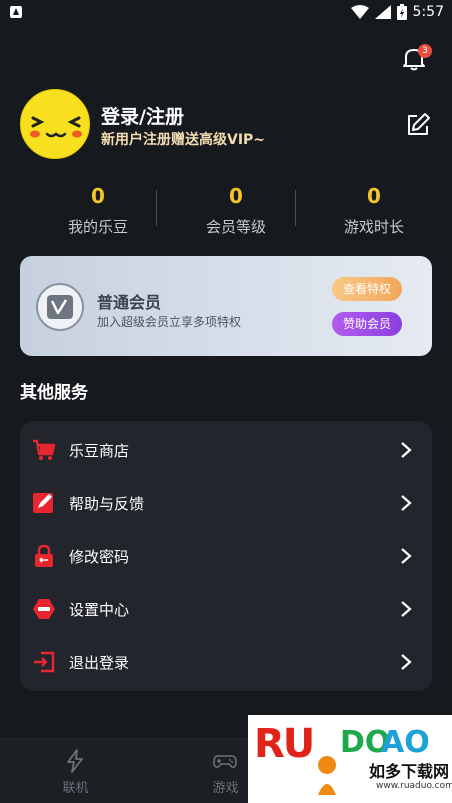 The width and height of the screenshot is (452, 803). I want to click on settings-icon, so click(44, 609).